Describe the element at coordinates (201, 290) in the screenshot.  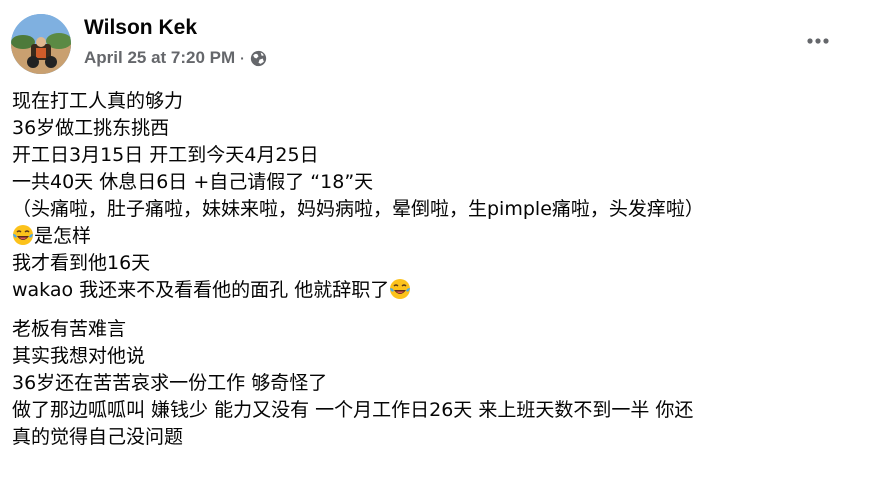
I see `post-line-text: wakao 我还来不及看看他的面孔 他就辞职了` at that location.